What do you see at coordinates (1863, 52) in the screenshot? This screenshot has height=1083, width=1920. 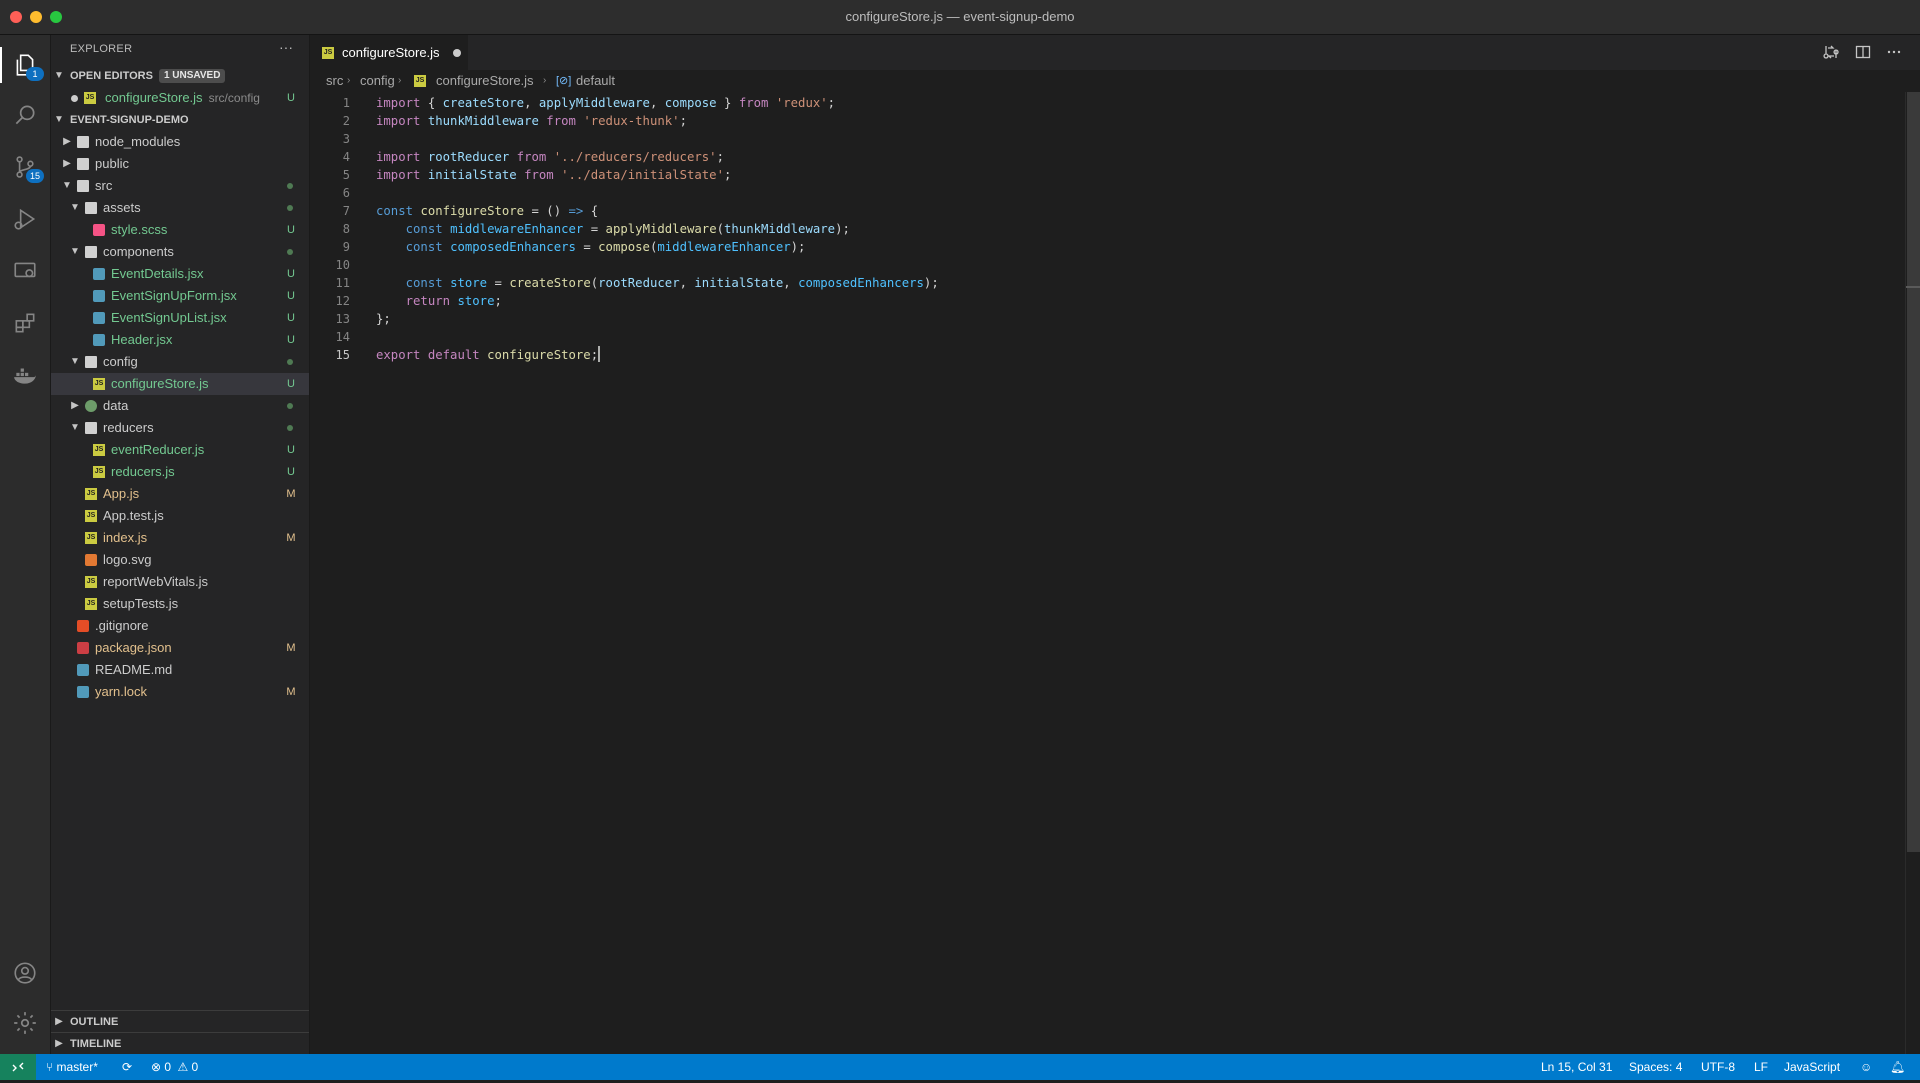 I see `split-editor-icon` at bounding box center [1863, 52].